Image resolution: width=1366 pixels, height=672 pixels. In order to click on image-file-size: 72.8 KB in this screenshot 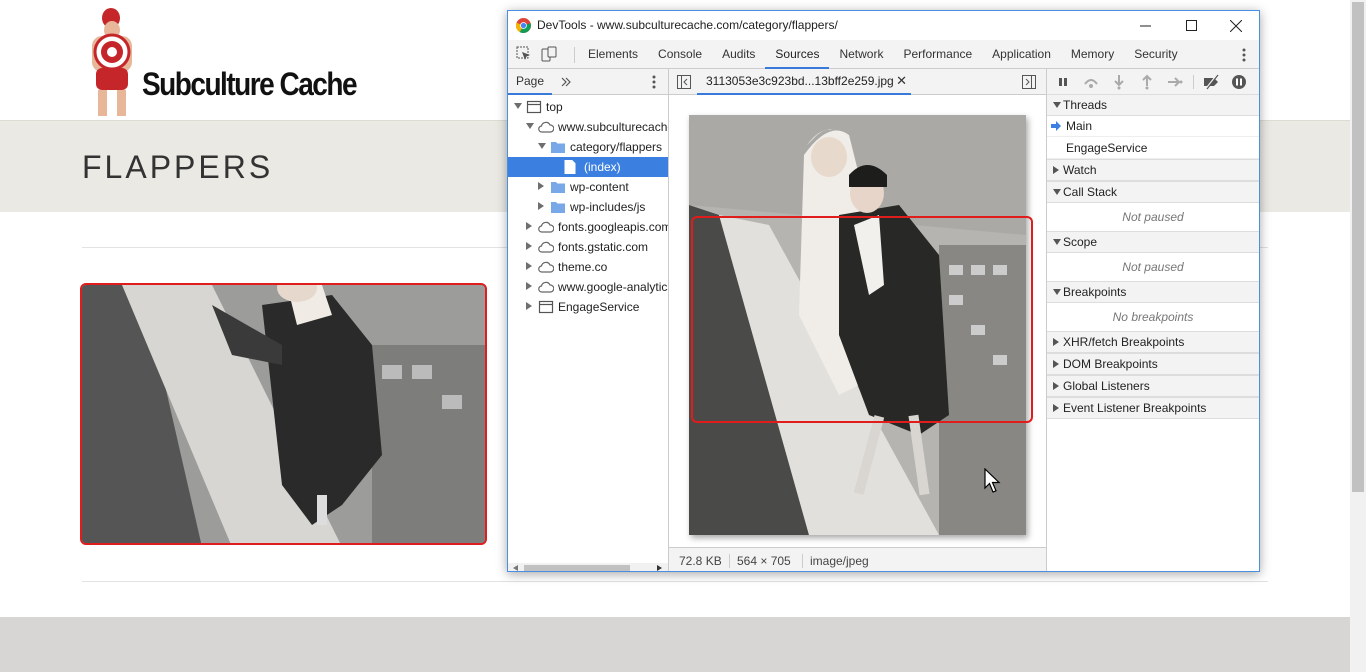, I will do `click(700, 561)`.